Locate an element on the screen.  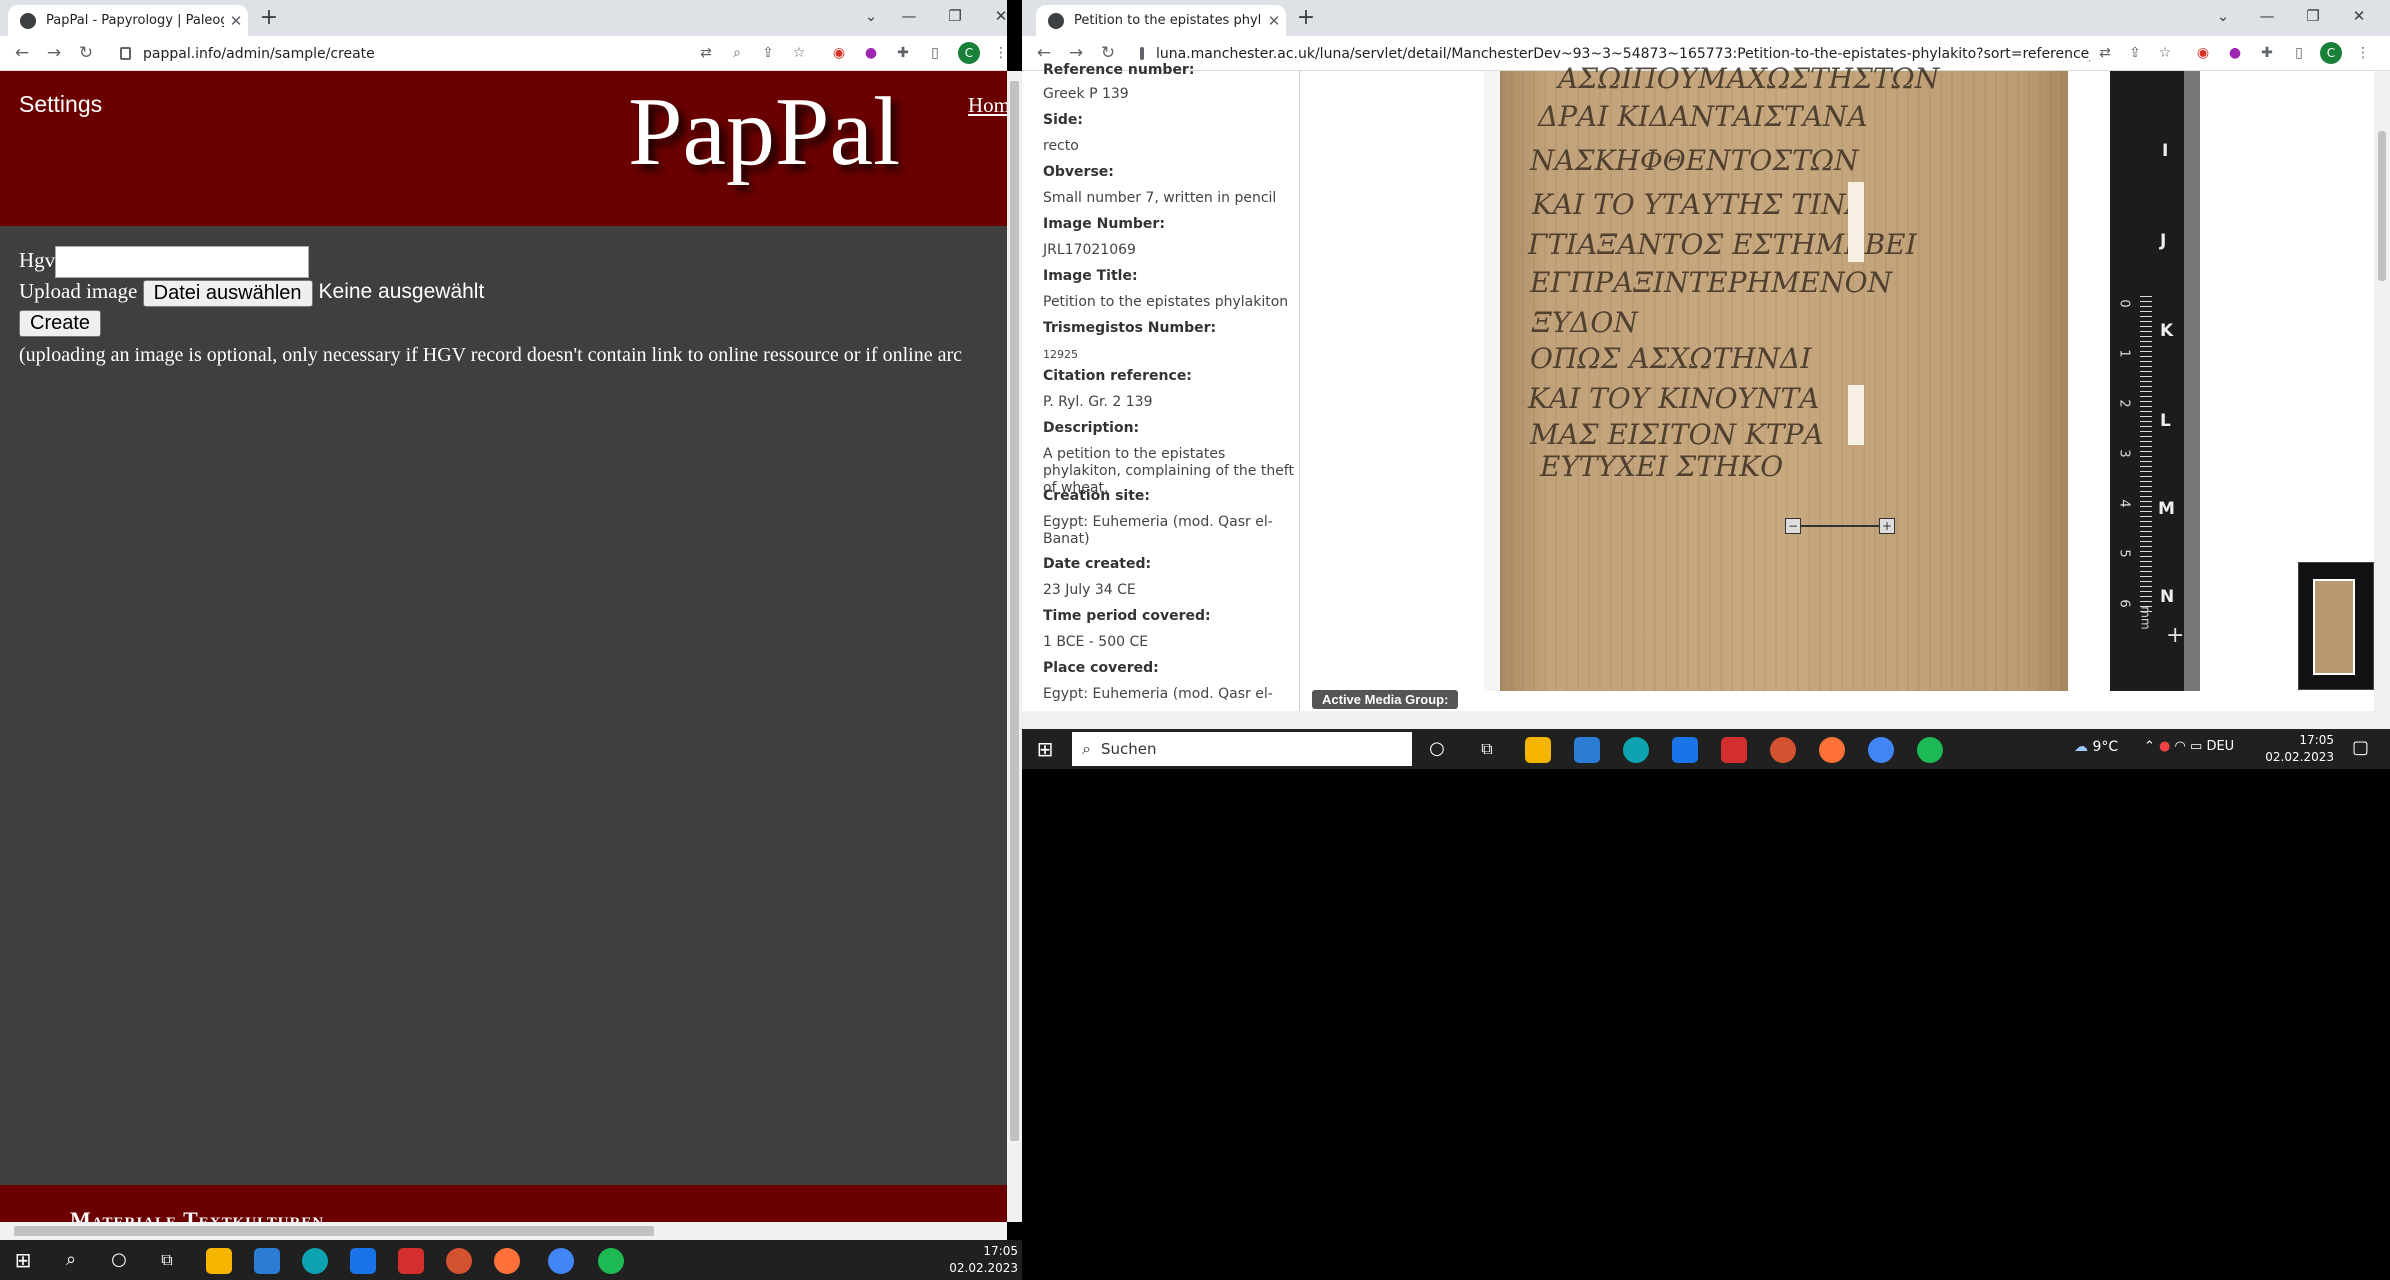
horizontal-scrollbar is located at coordinates (503, 1231).